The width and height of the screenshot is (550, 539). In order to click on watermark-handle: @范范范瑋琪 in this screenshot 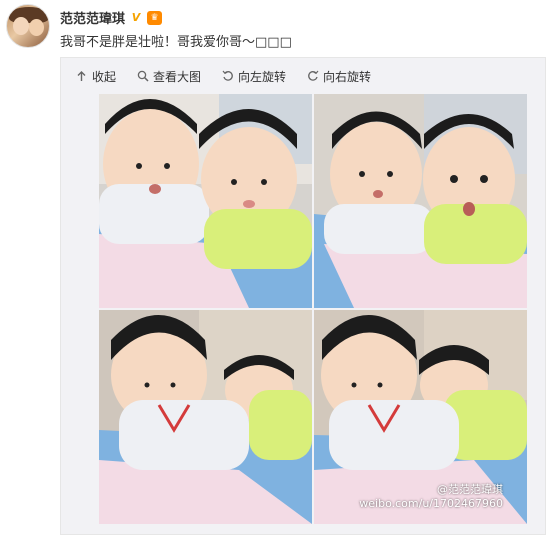, I will do `click(470, 489)`.